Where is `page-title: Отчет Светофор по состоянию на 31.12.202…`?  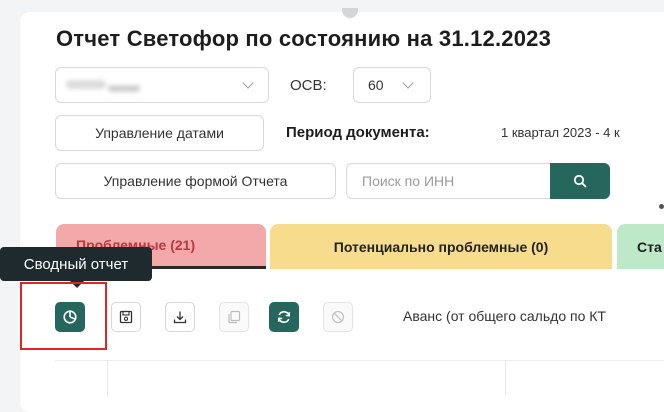
page-title: Отчет Светофор по состоянию на 31.12.202… is located at coordinates (304, 38).